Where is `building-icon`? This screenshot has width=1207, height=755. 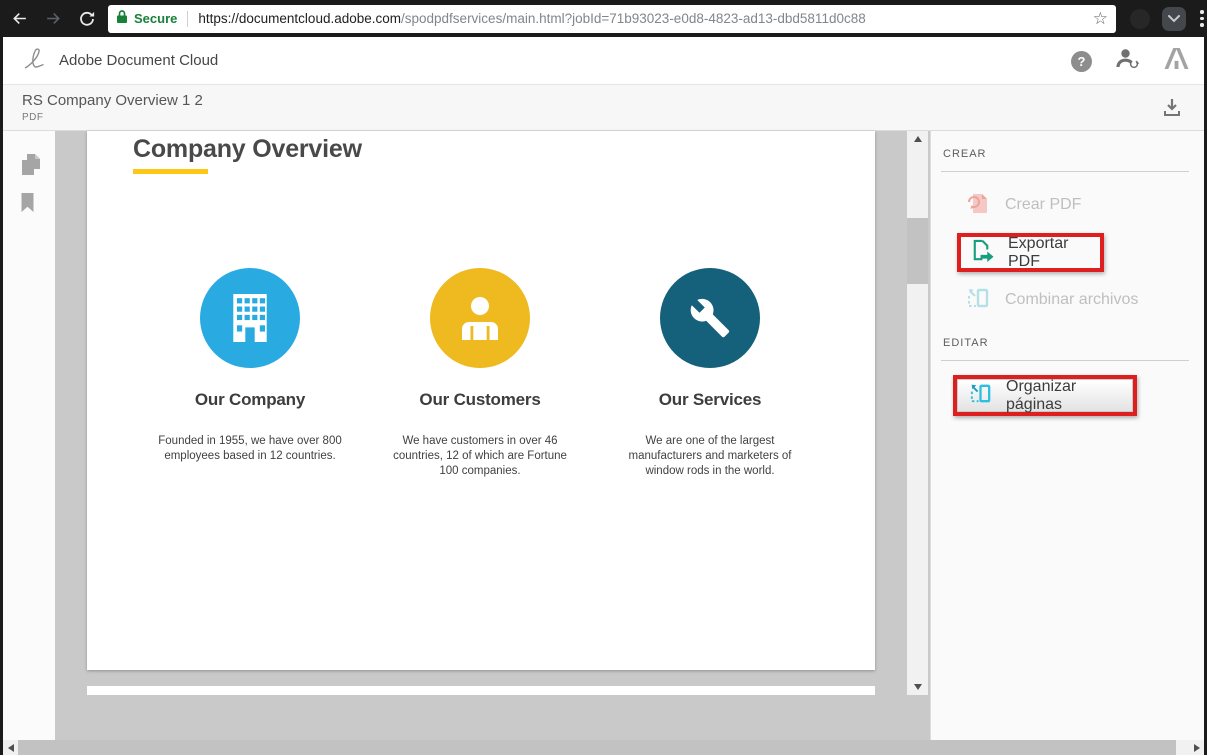
building-icon is located at coordinates (250, 318).